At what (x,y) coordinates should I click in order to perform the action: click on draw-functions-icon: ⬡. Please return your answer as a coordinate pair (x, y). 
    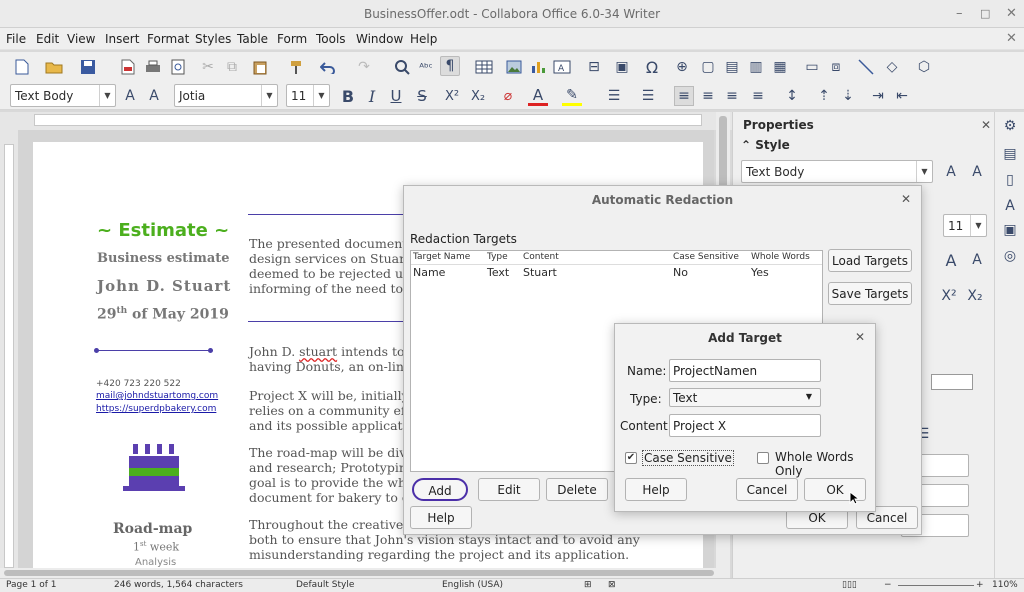
    Looking at the image, I should click on (924, 67).